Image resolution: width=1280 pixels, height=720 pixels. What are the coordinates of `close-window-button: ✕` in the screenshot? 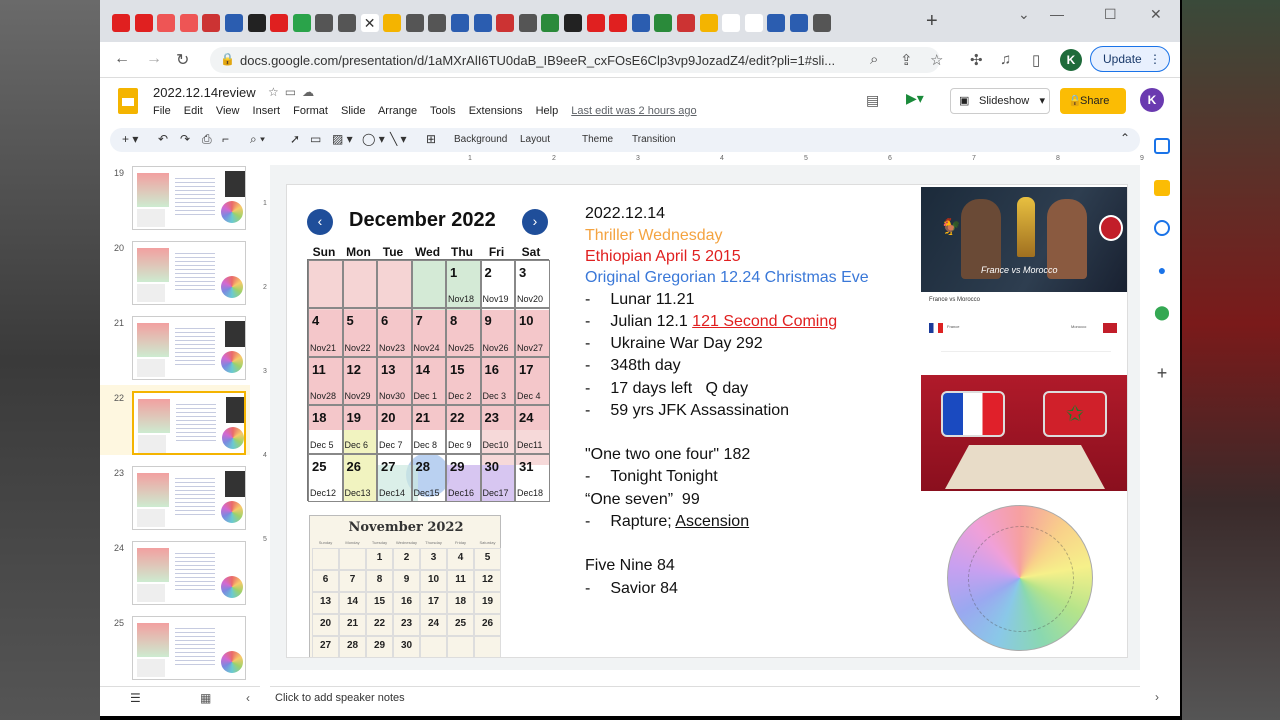 It's located at (1156, 14).